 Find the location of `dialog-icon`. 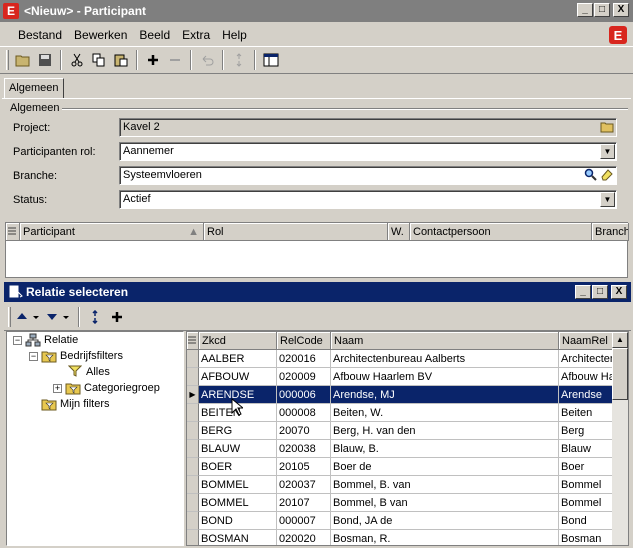

dialog-icon is located at coordinates (16, 292).